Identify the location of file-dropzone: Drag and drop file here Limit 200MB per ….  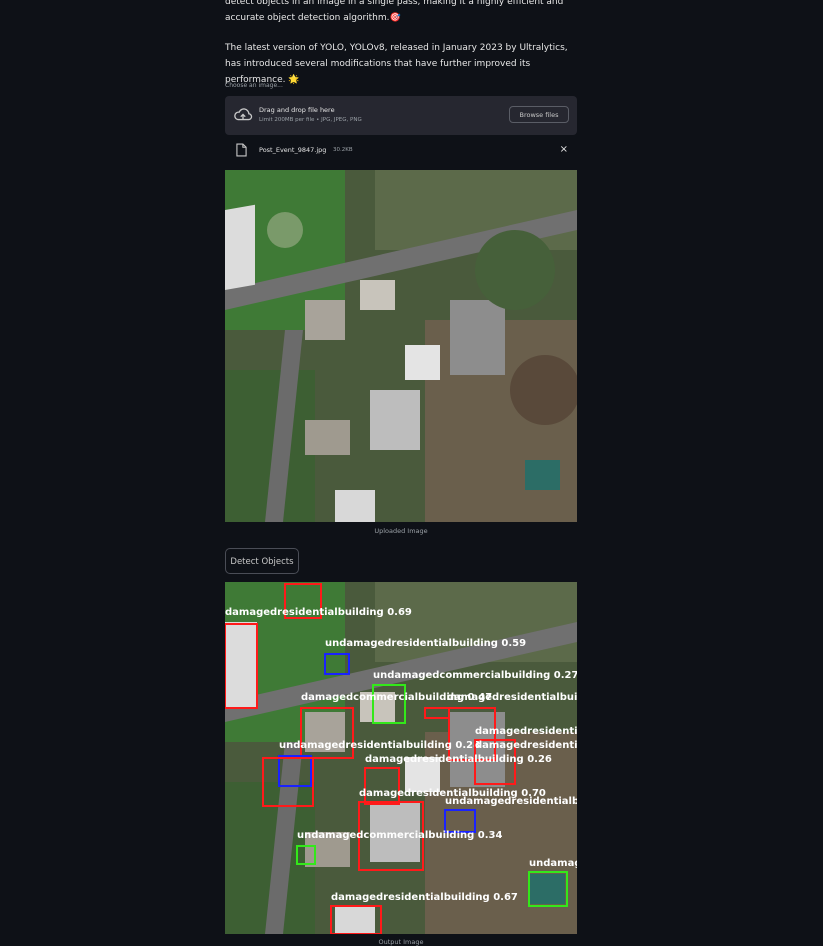
(401, 115).